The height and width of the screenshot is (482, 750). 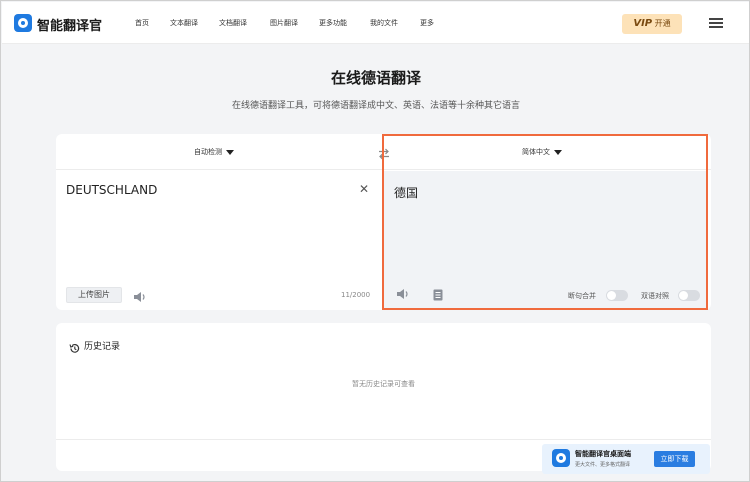 I want to click on history-title: 历史记录, so click(x=102, y=347).